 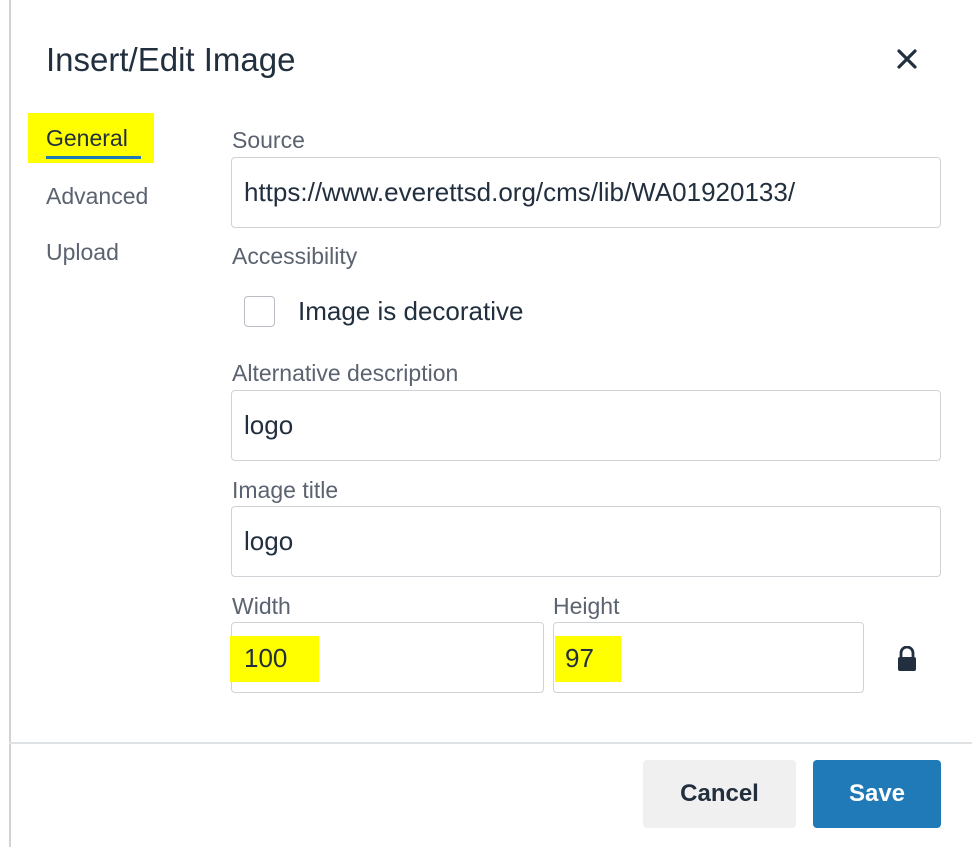 What do you see at coordinates (259, 311) in the screenshot?
I see `decorative-checkbox` at bounding box center [259, 311].